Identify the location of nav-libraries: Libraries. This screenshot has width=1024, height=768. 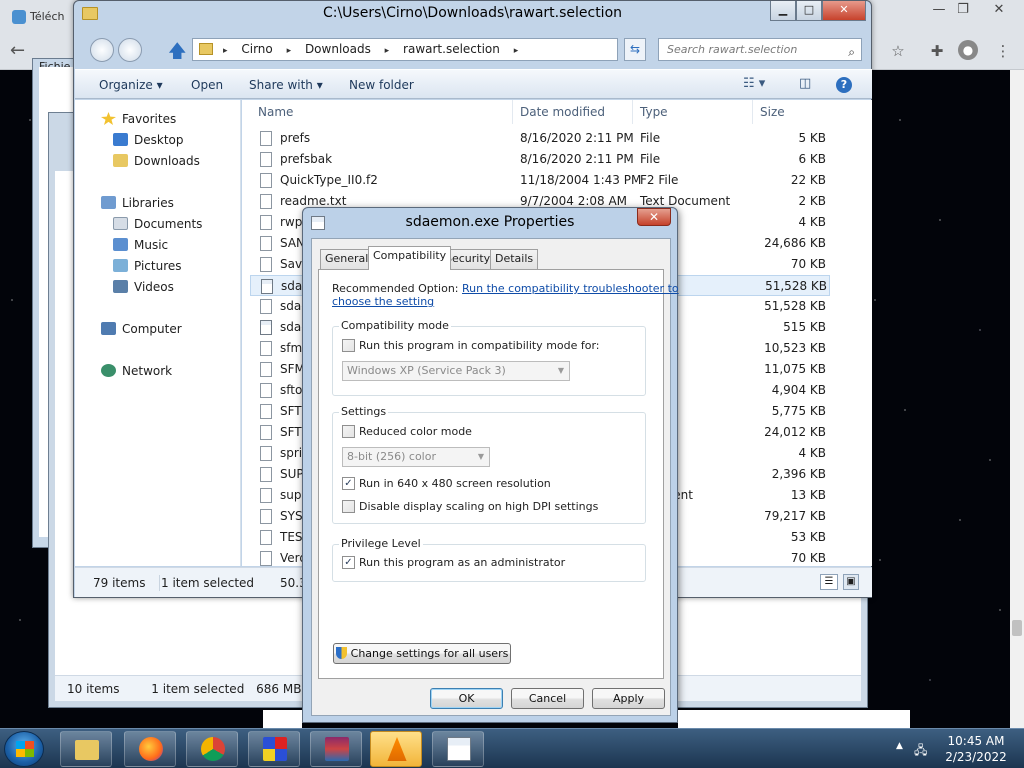
(137, 203).